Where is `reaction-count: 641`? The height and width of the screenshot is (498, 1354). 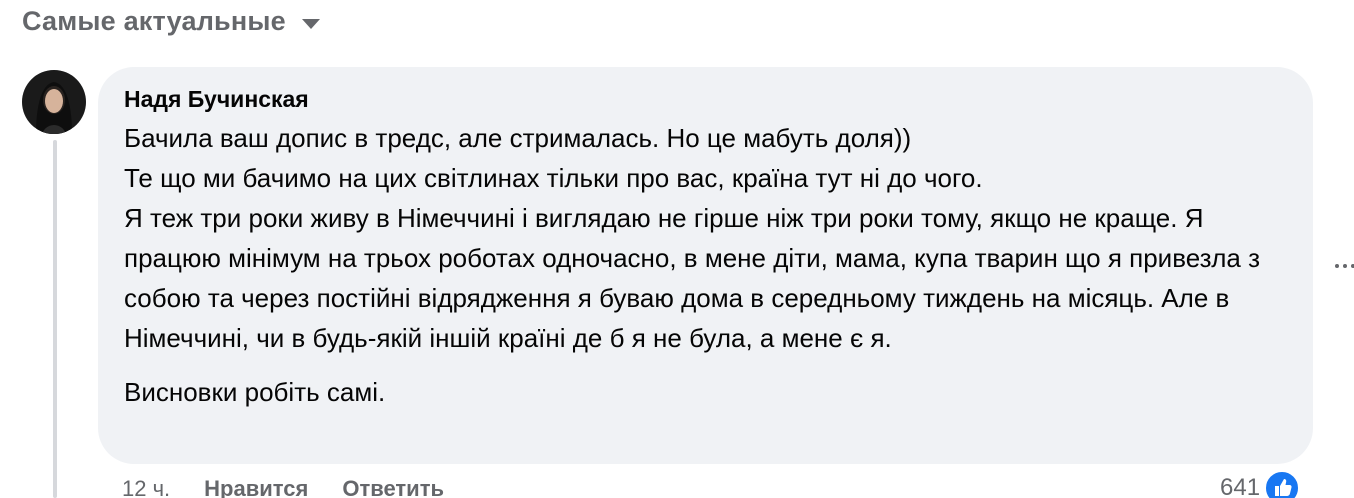 reaction-count: 641 is located at coordinates (1240, 486).